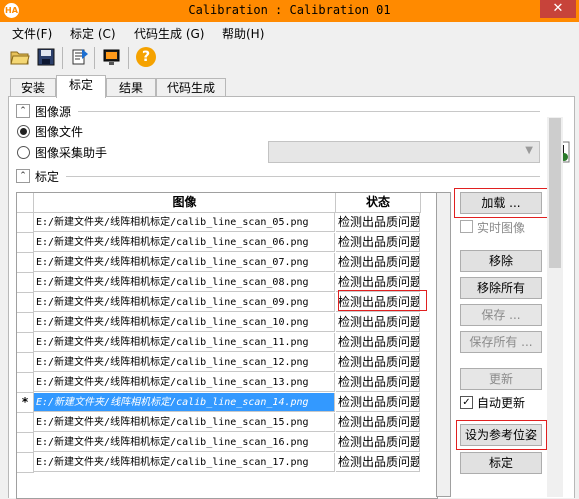 The height and width of the screenshot is (499, 579). What do you see at coordinates (558, 9) in the screenshot?
I see `close-button: ✕` at bounding box center [558, 9].